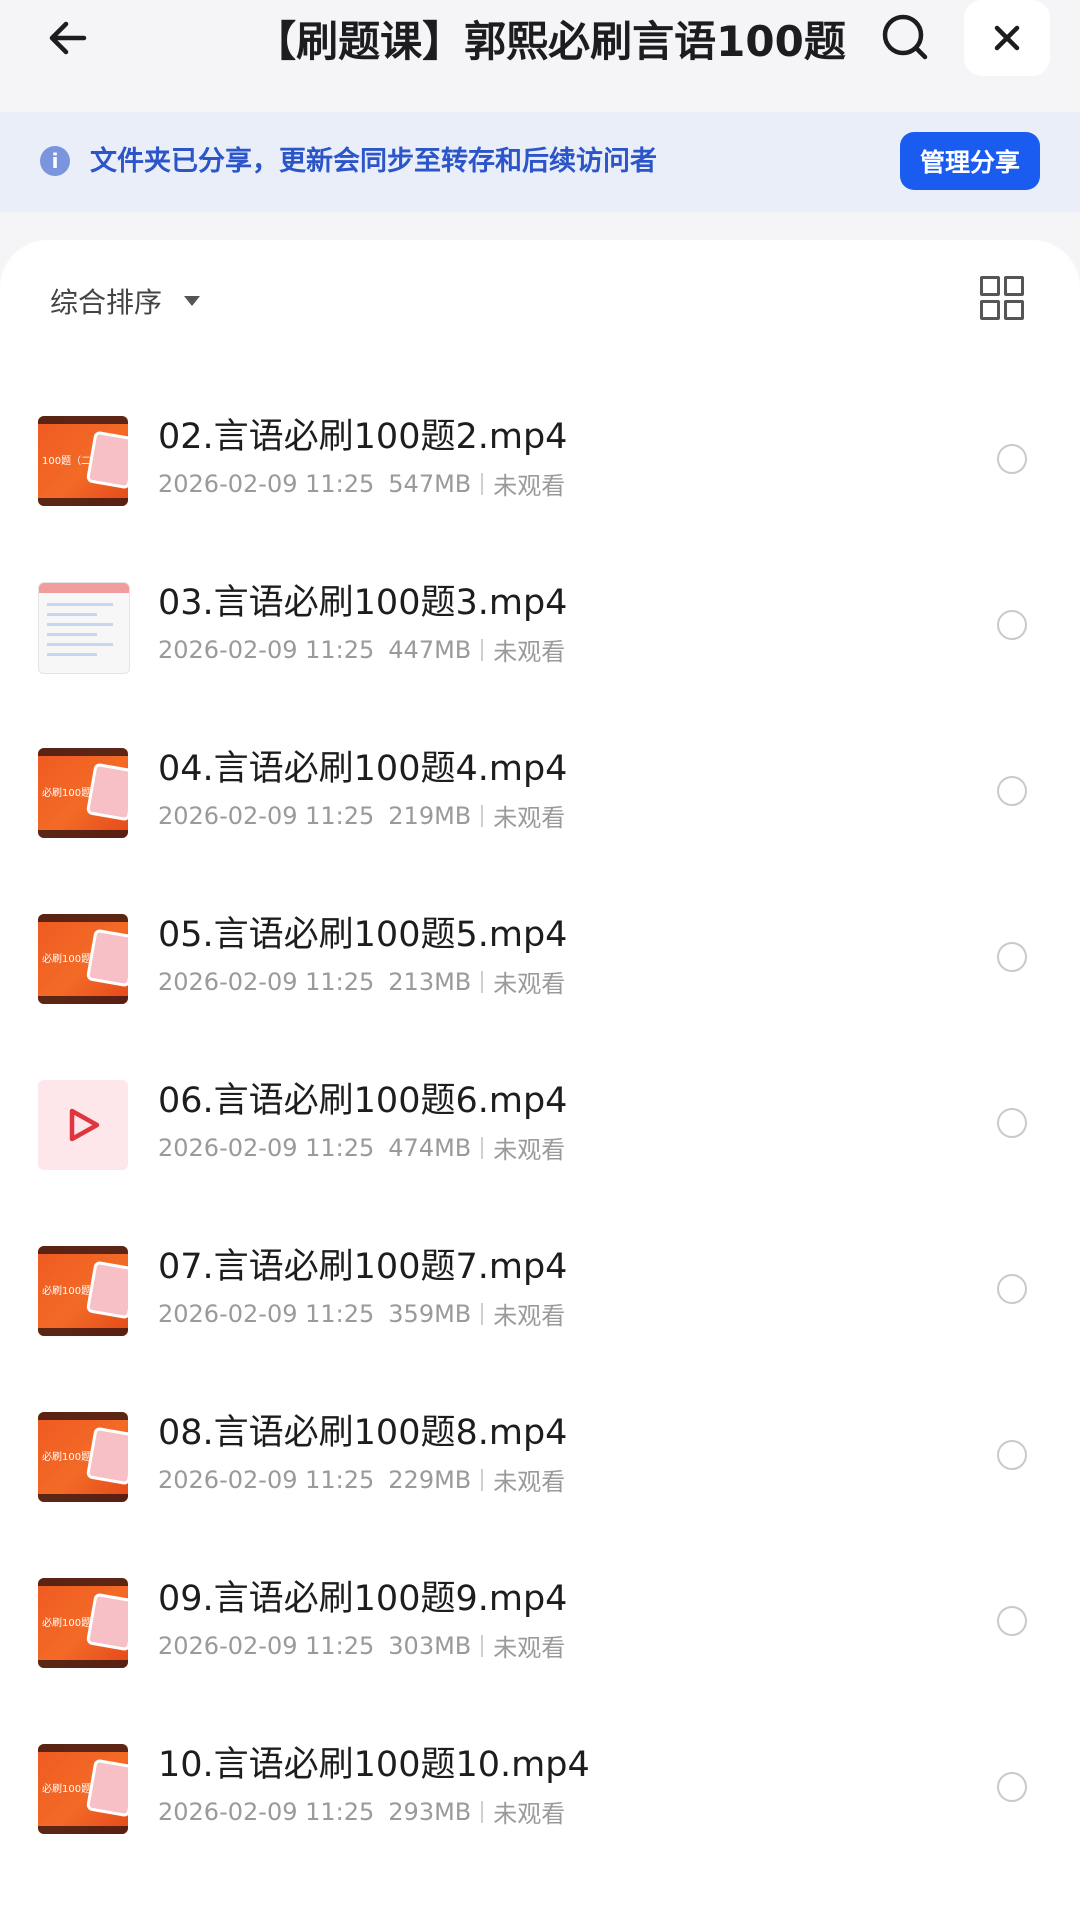 Image resolution: width=1080 pixels, height=1911 pixels. I want to click on file-name: 06.言语必刷100题6.mp4, so click(363, 1101).